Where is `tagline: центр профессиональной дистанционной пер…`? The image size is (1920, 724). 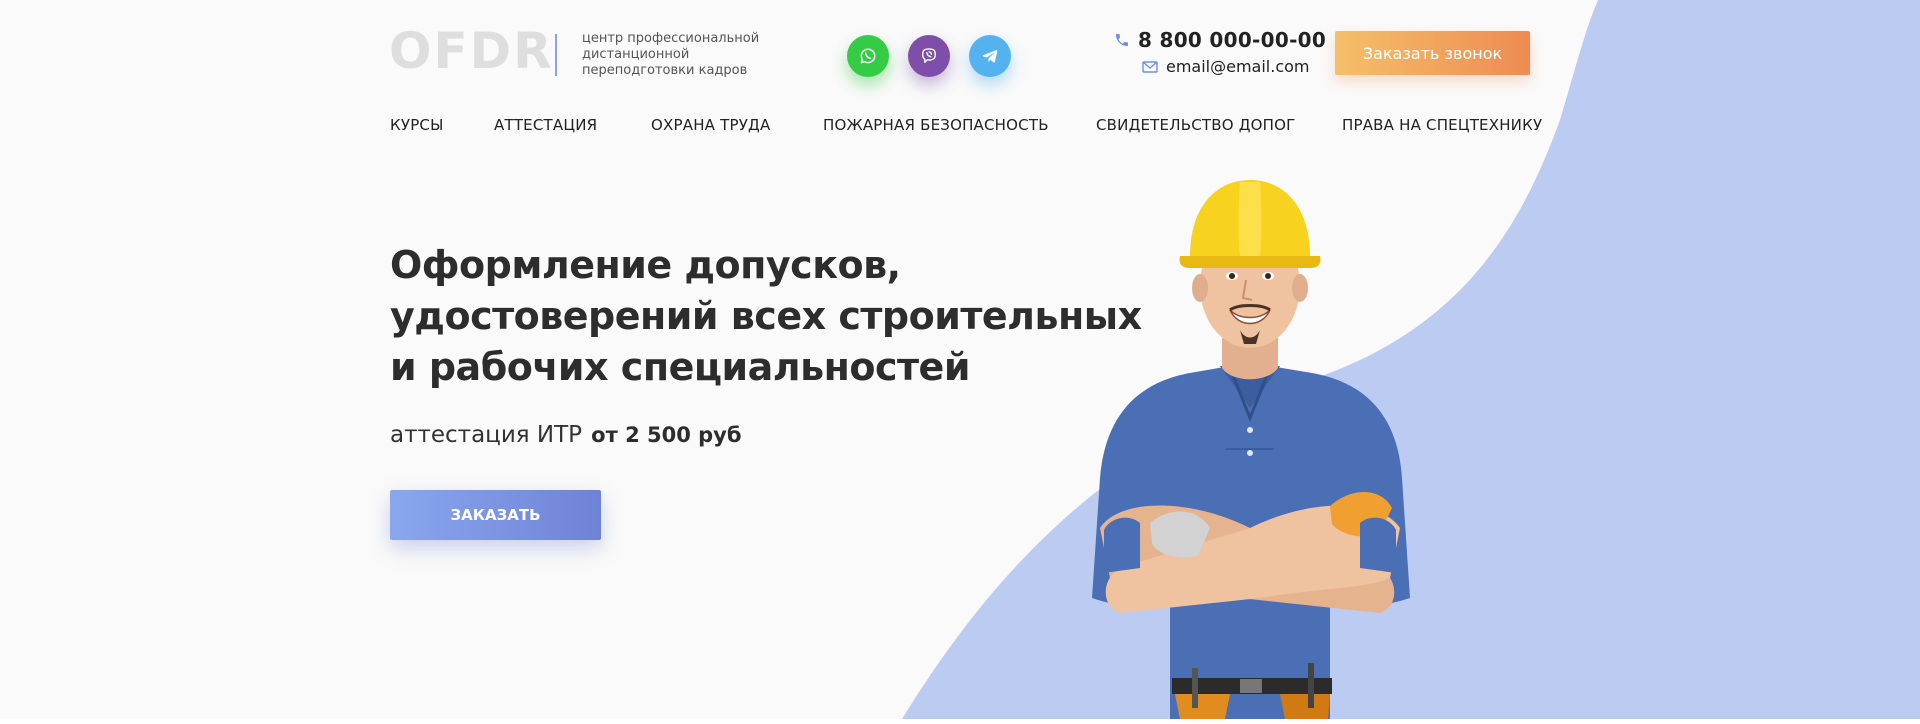
tagline: центр профессиональной дистанционной пер… is located at coordinates (671, 54).